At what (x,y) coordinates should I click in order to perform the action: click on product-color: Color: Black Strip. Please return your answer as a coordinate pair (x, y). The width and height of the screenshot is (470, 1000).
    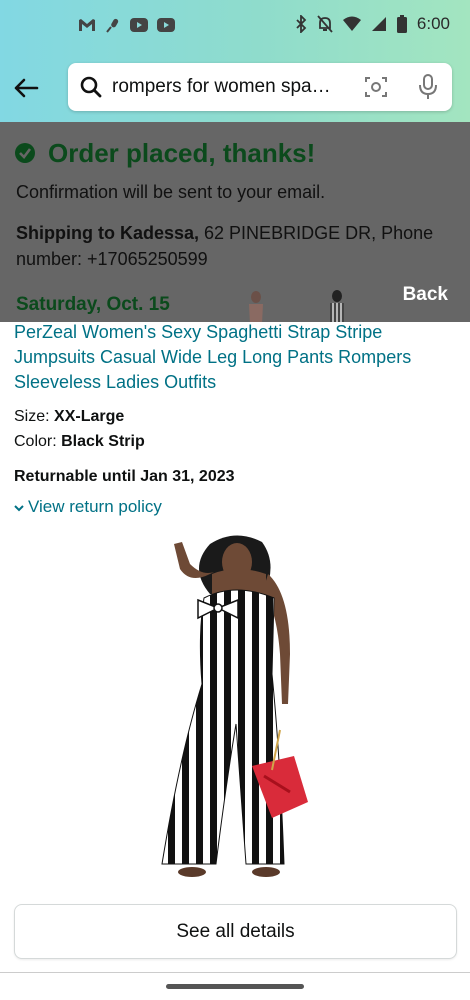
    Looking at the image, I should click on (79, 442).